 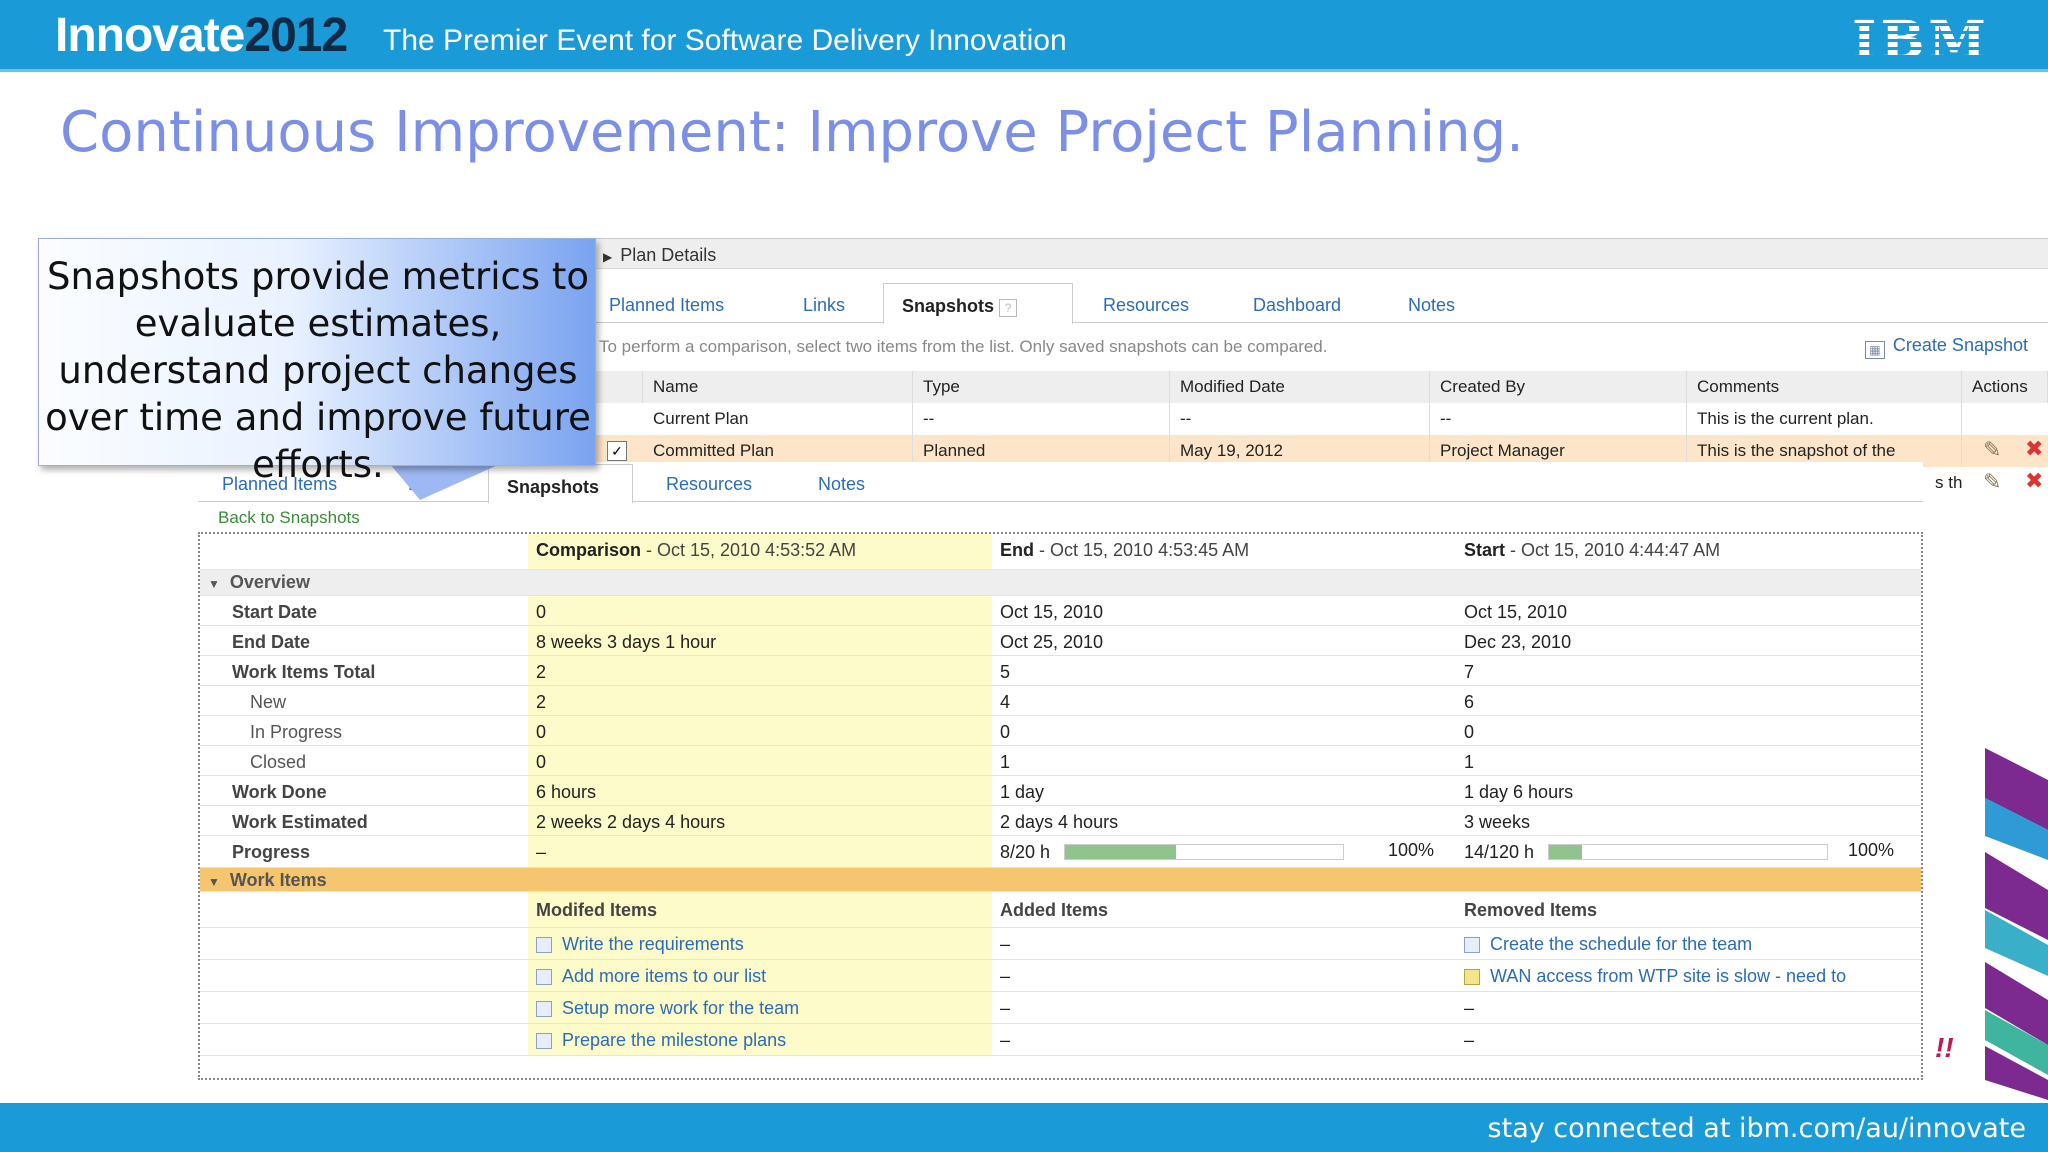 I want to click on end-progress-fill, so click(x=1121, y=852).